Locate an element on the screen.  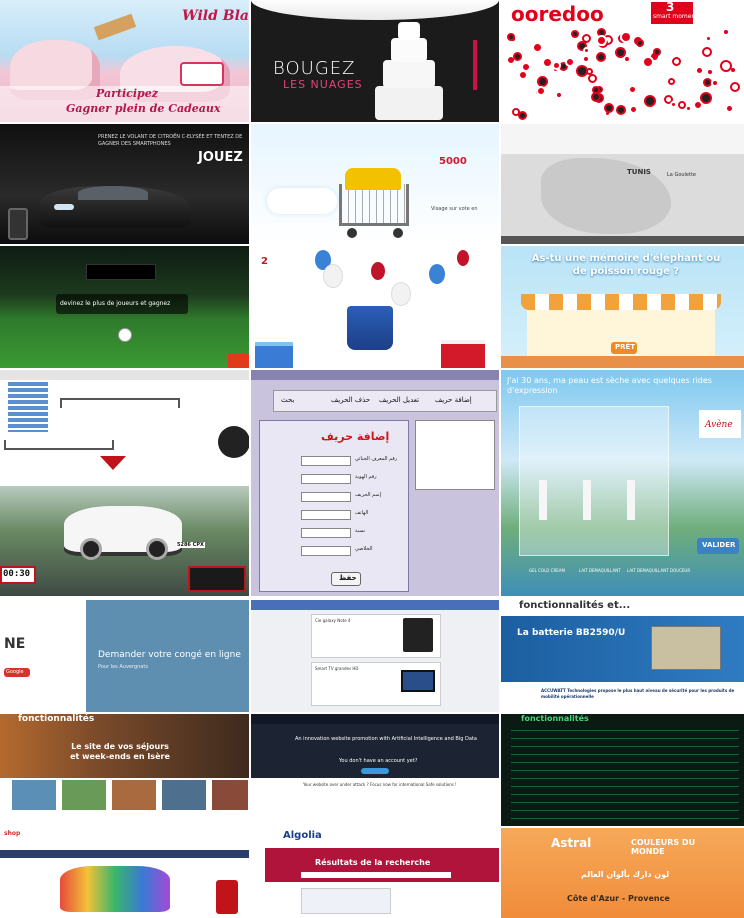
tile-cart: 5000 Visage sur vote en is located at coordinates (375, 184).